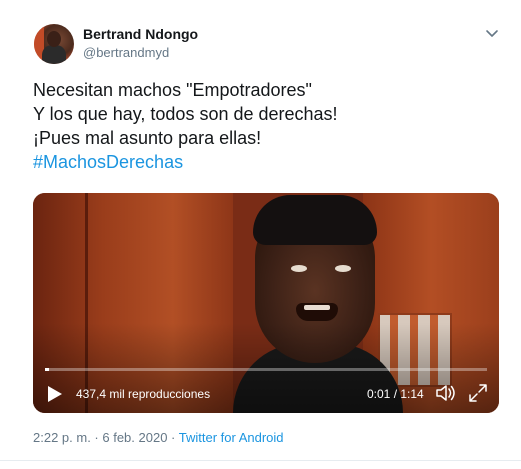 Image resolution: width=521 pixels, height=469 pixels. What do you see at coordinates (492, 33) in the screenshot?
I see `chevron-down-icon` at bounding box center [492, 33].